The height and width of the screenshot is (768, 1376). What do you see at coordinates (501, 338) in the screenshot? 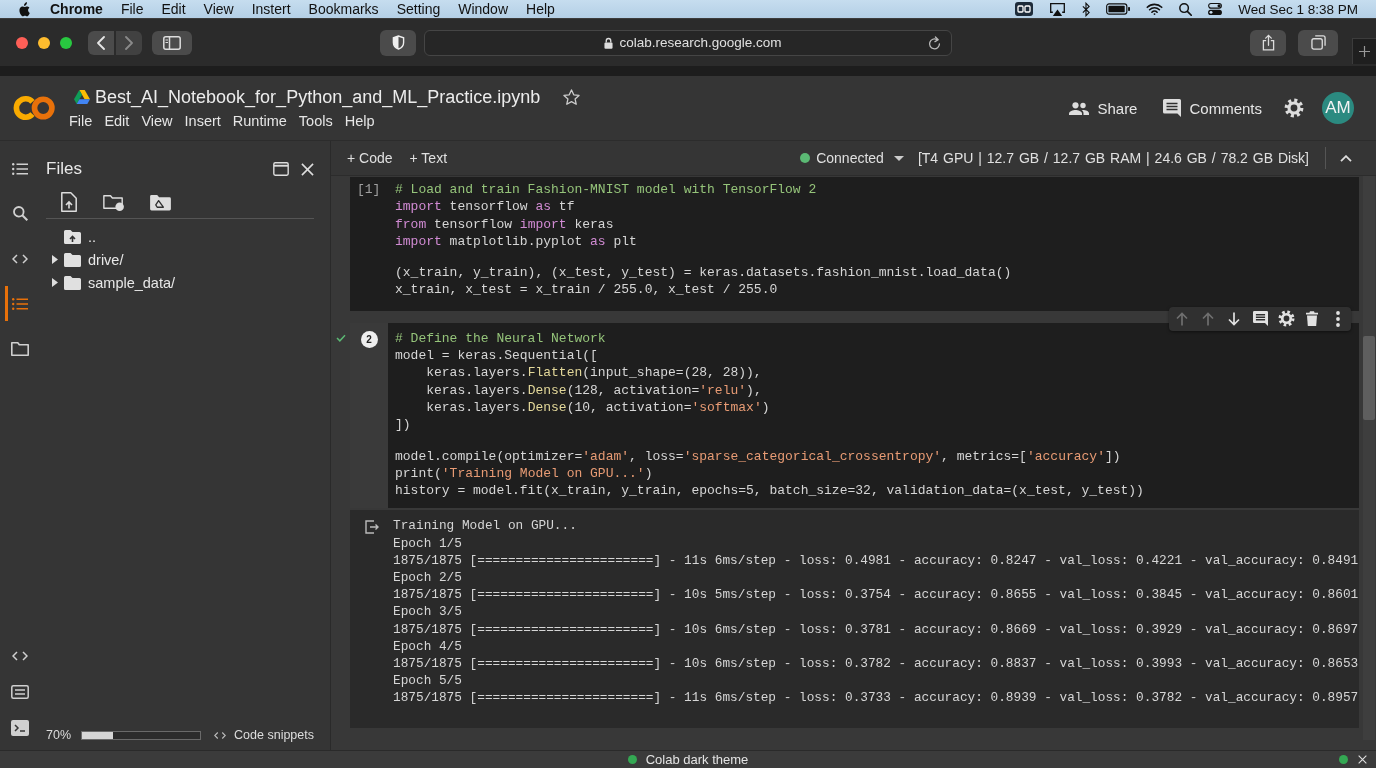
I see `code-line: # Define the Neural Network` at bounding box center [501, 338].